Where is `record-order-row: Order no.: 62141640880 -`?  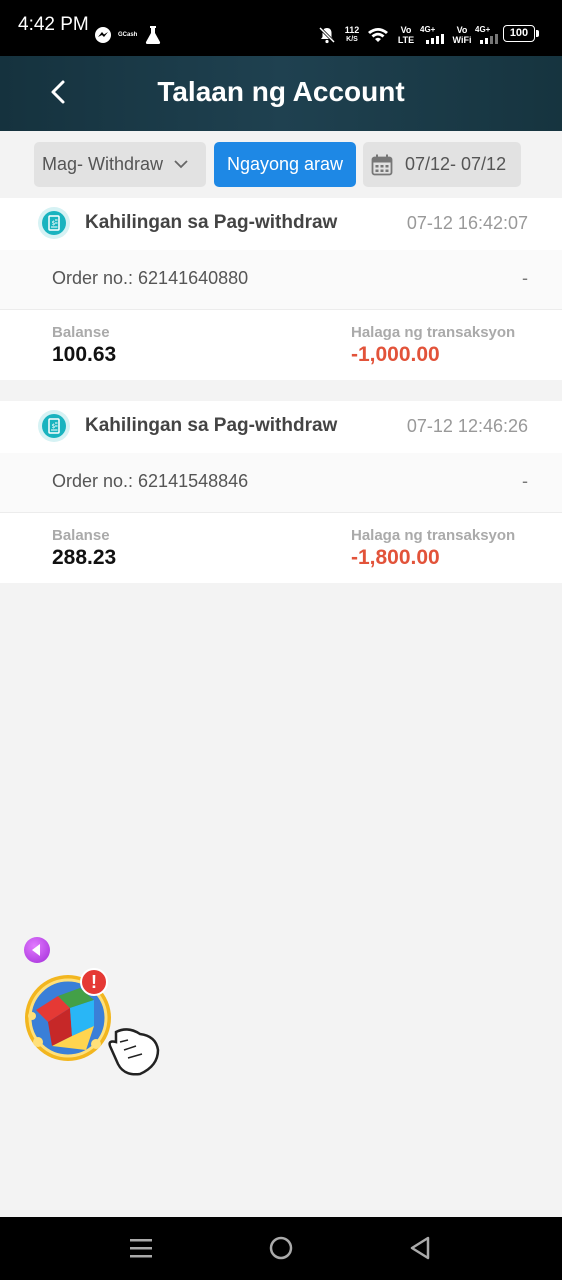
record-order-row: Order no.: 62141640880 - is located at coordinates (281, 280).